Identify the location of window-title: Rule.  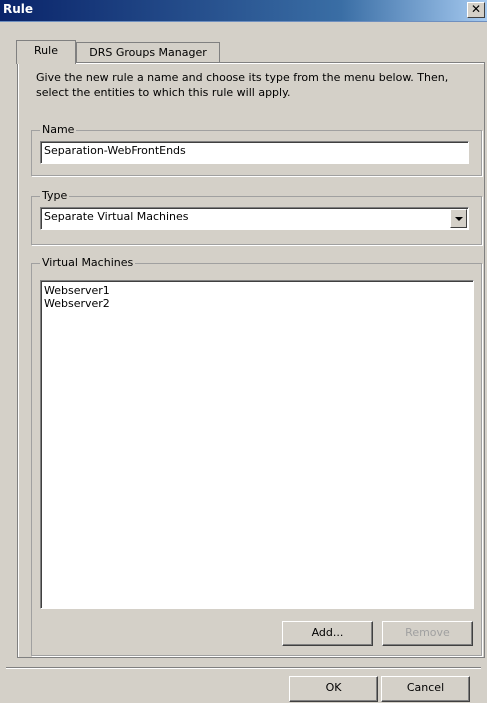
(18, 9).